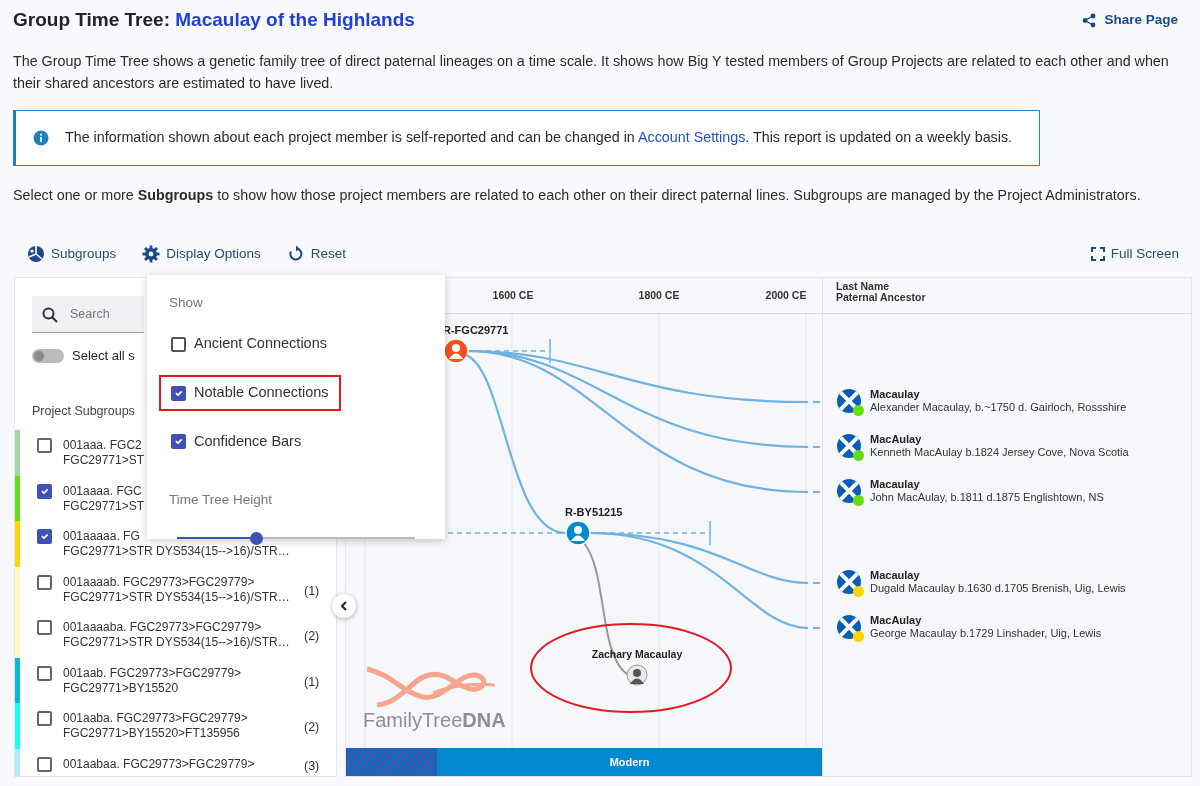 The width and height of the screenshot is (1200, 786). Describe the element at coordinates (201, 254) in the screenshot. I see `toolbar-button: Display Options` at that location.